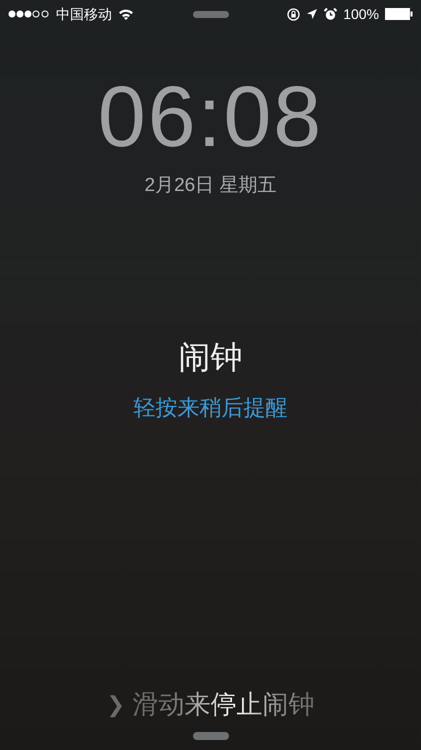 Image resolution: width=421 pixels, height=750 pixels. Describe the element at coordinates (211, 407) in the screenshot. I see `snooze-button: 轻按来稍后提醒` at that location.